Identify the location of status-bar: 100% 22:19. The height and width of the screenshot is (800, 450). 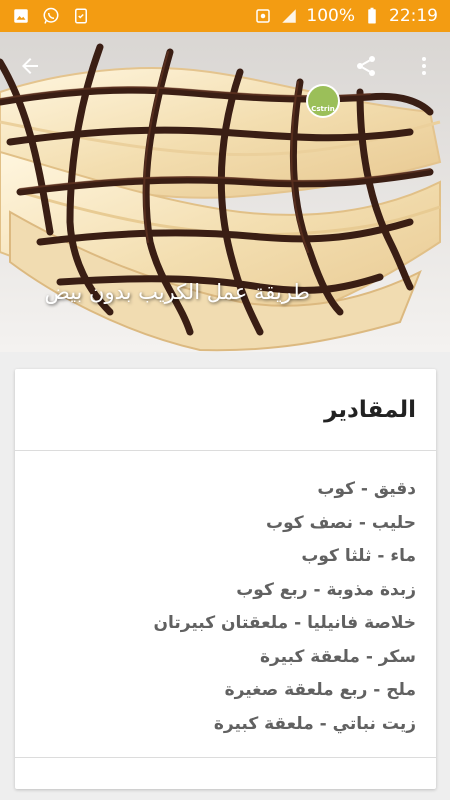
(225, 16).